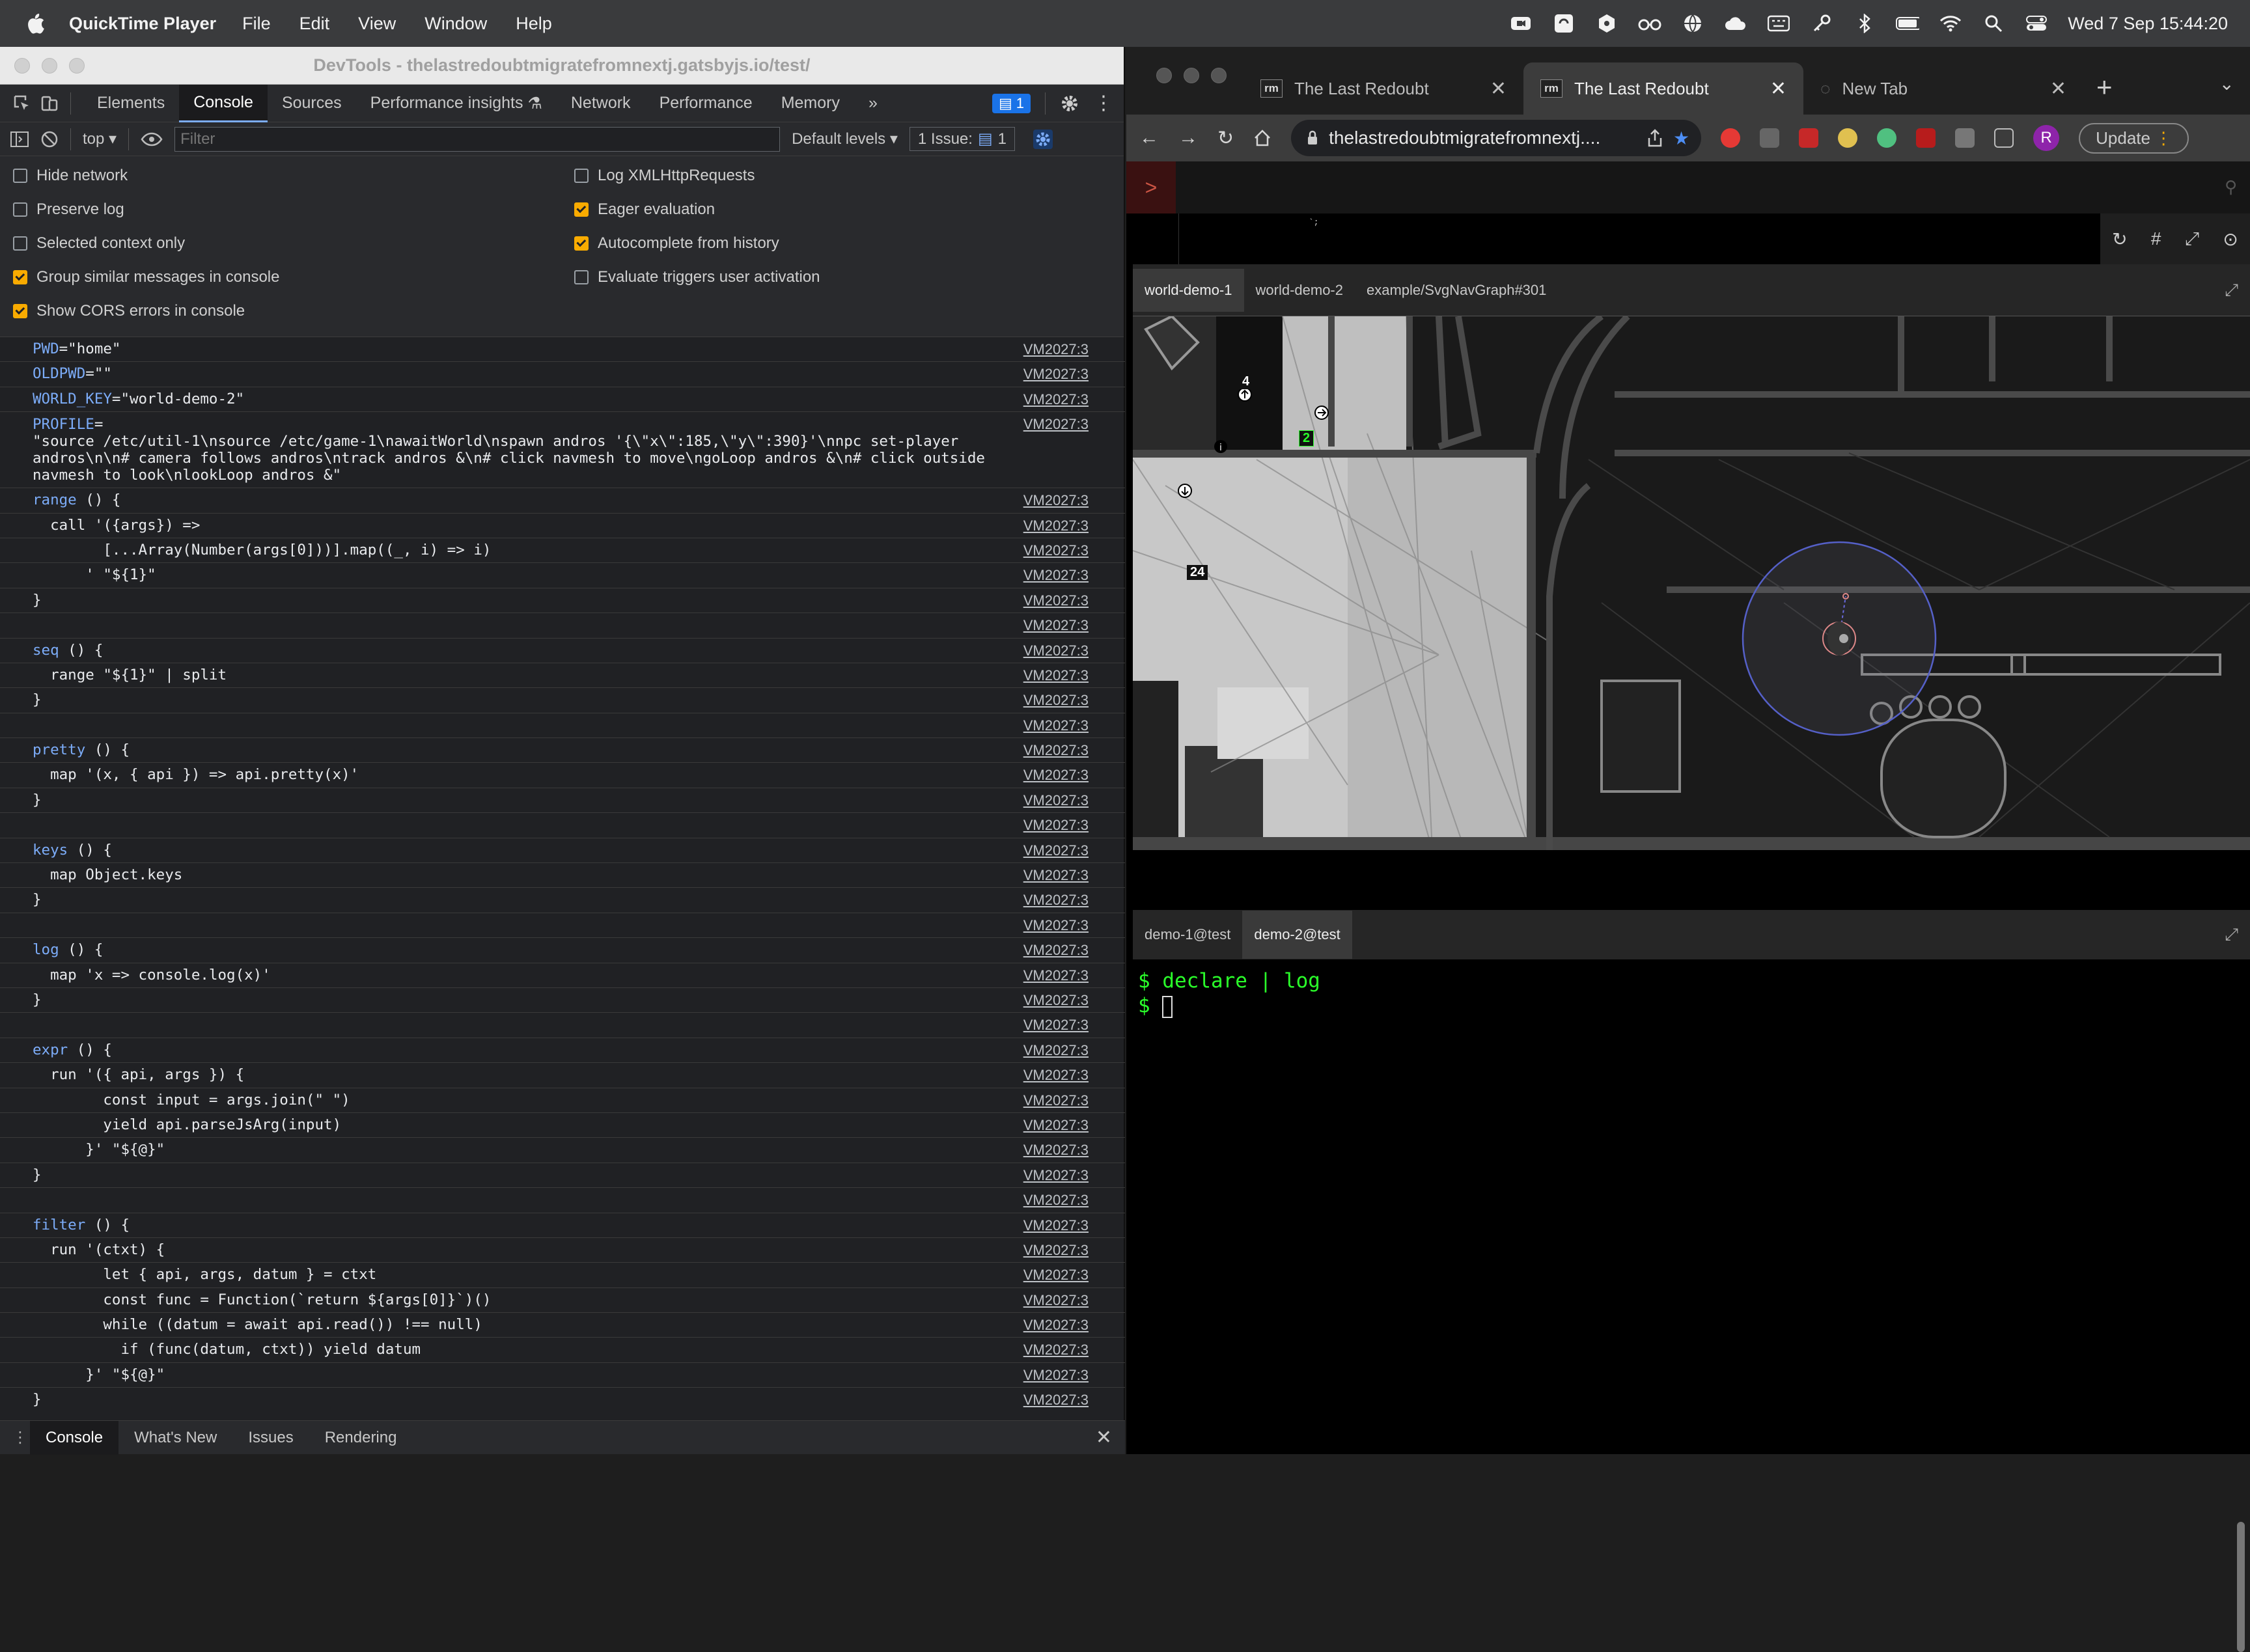  Describe the element at coordinates (1649, 23) in the screenshot. I see `glasses-icon` at that location.